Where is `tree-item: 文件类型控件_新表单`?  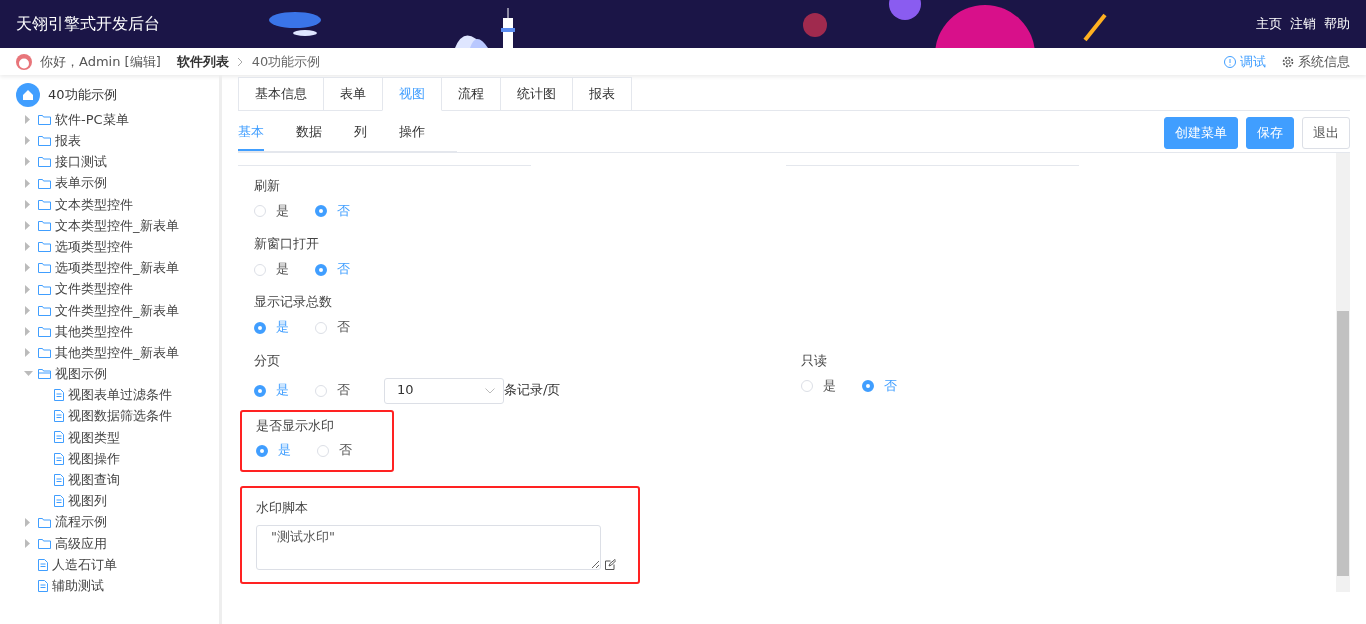 tree-item: 文件类型控件_新表单 is located at coordinates (117, 310).